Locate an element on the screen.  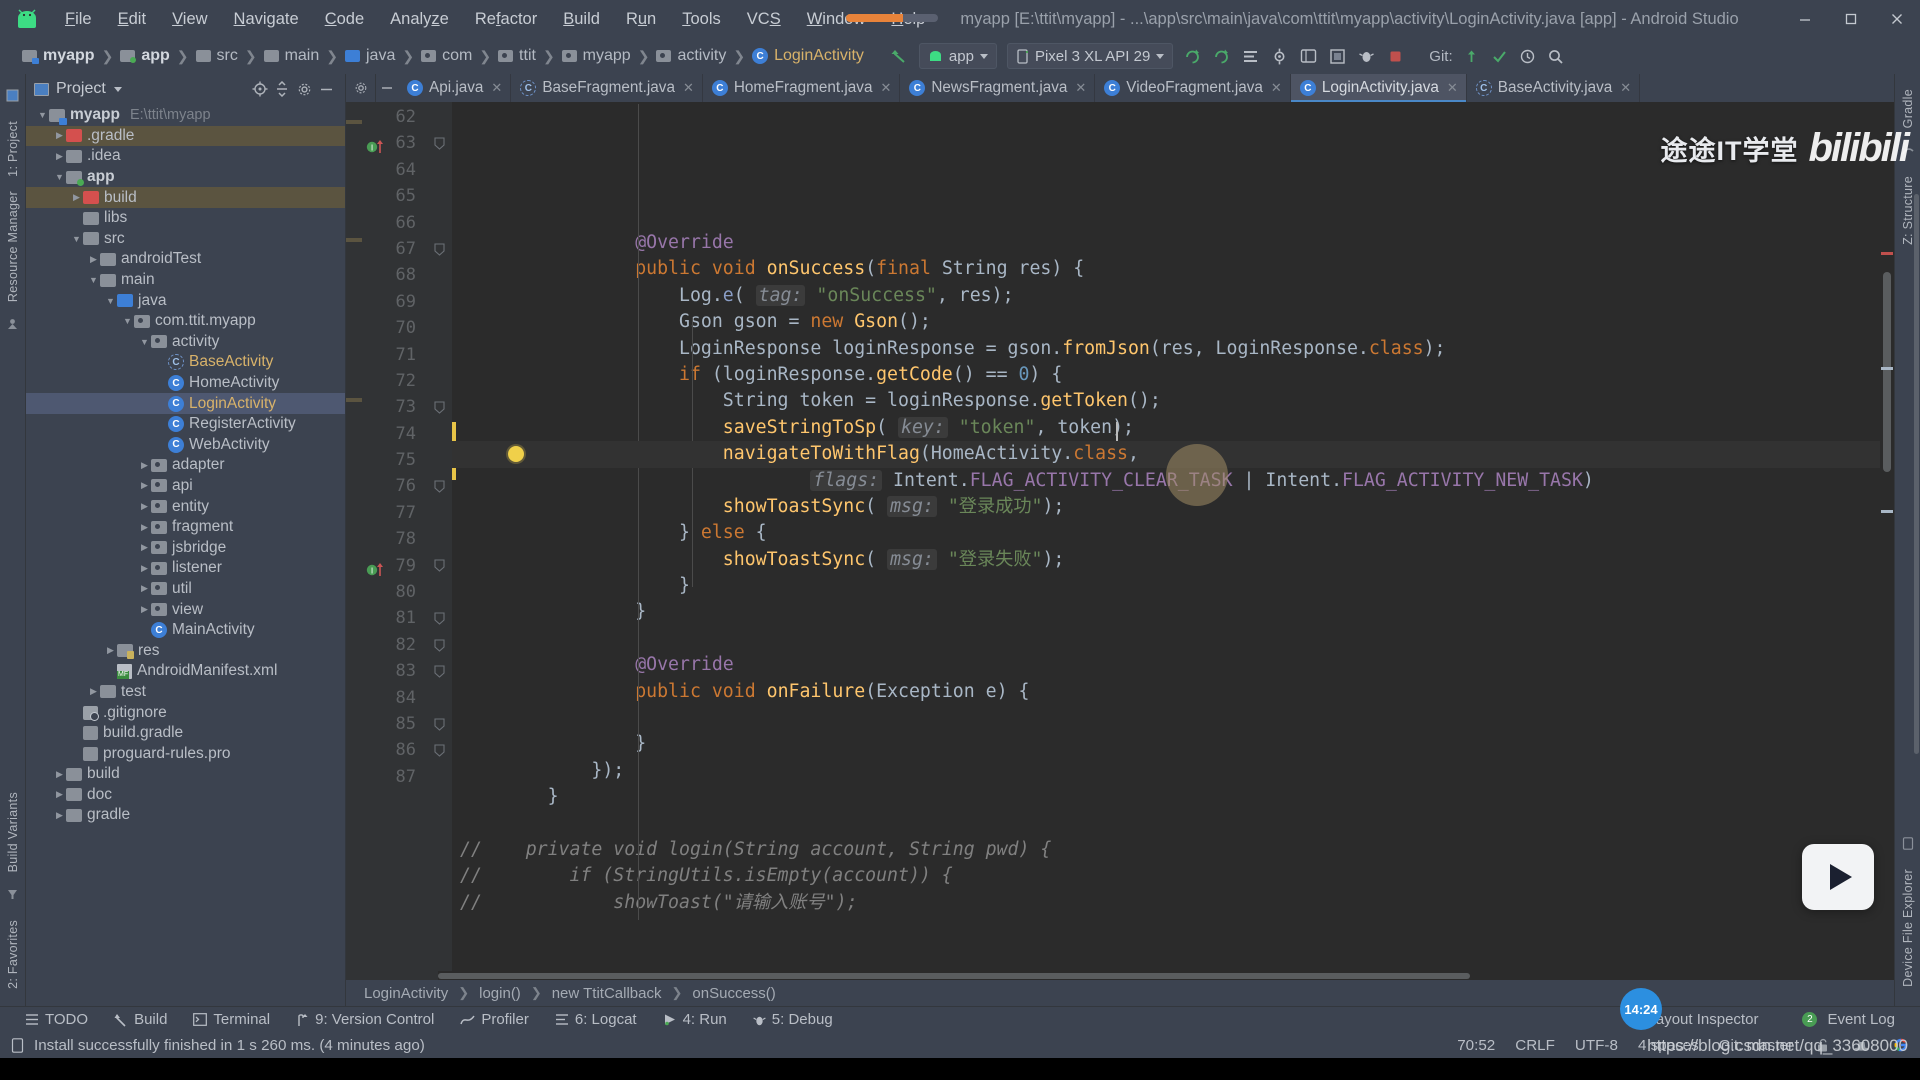
editor-tab-basefragment-java: C BaseFragment.java ✕ is located at coordinates (607, 88).